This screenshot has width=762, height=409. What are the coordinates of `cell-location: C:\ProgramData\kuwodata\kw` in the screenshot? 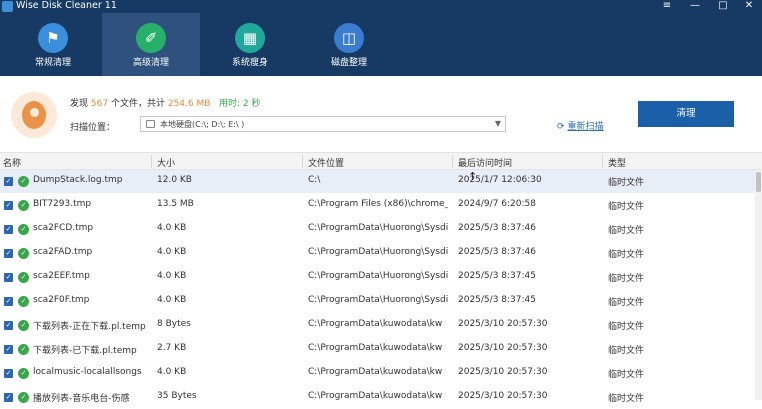 It's located at (375, 348).